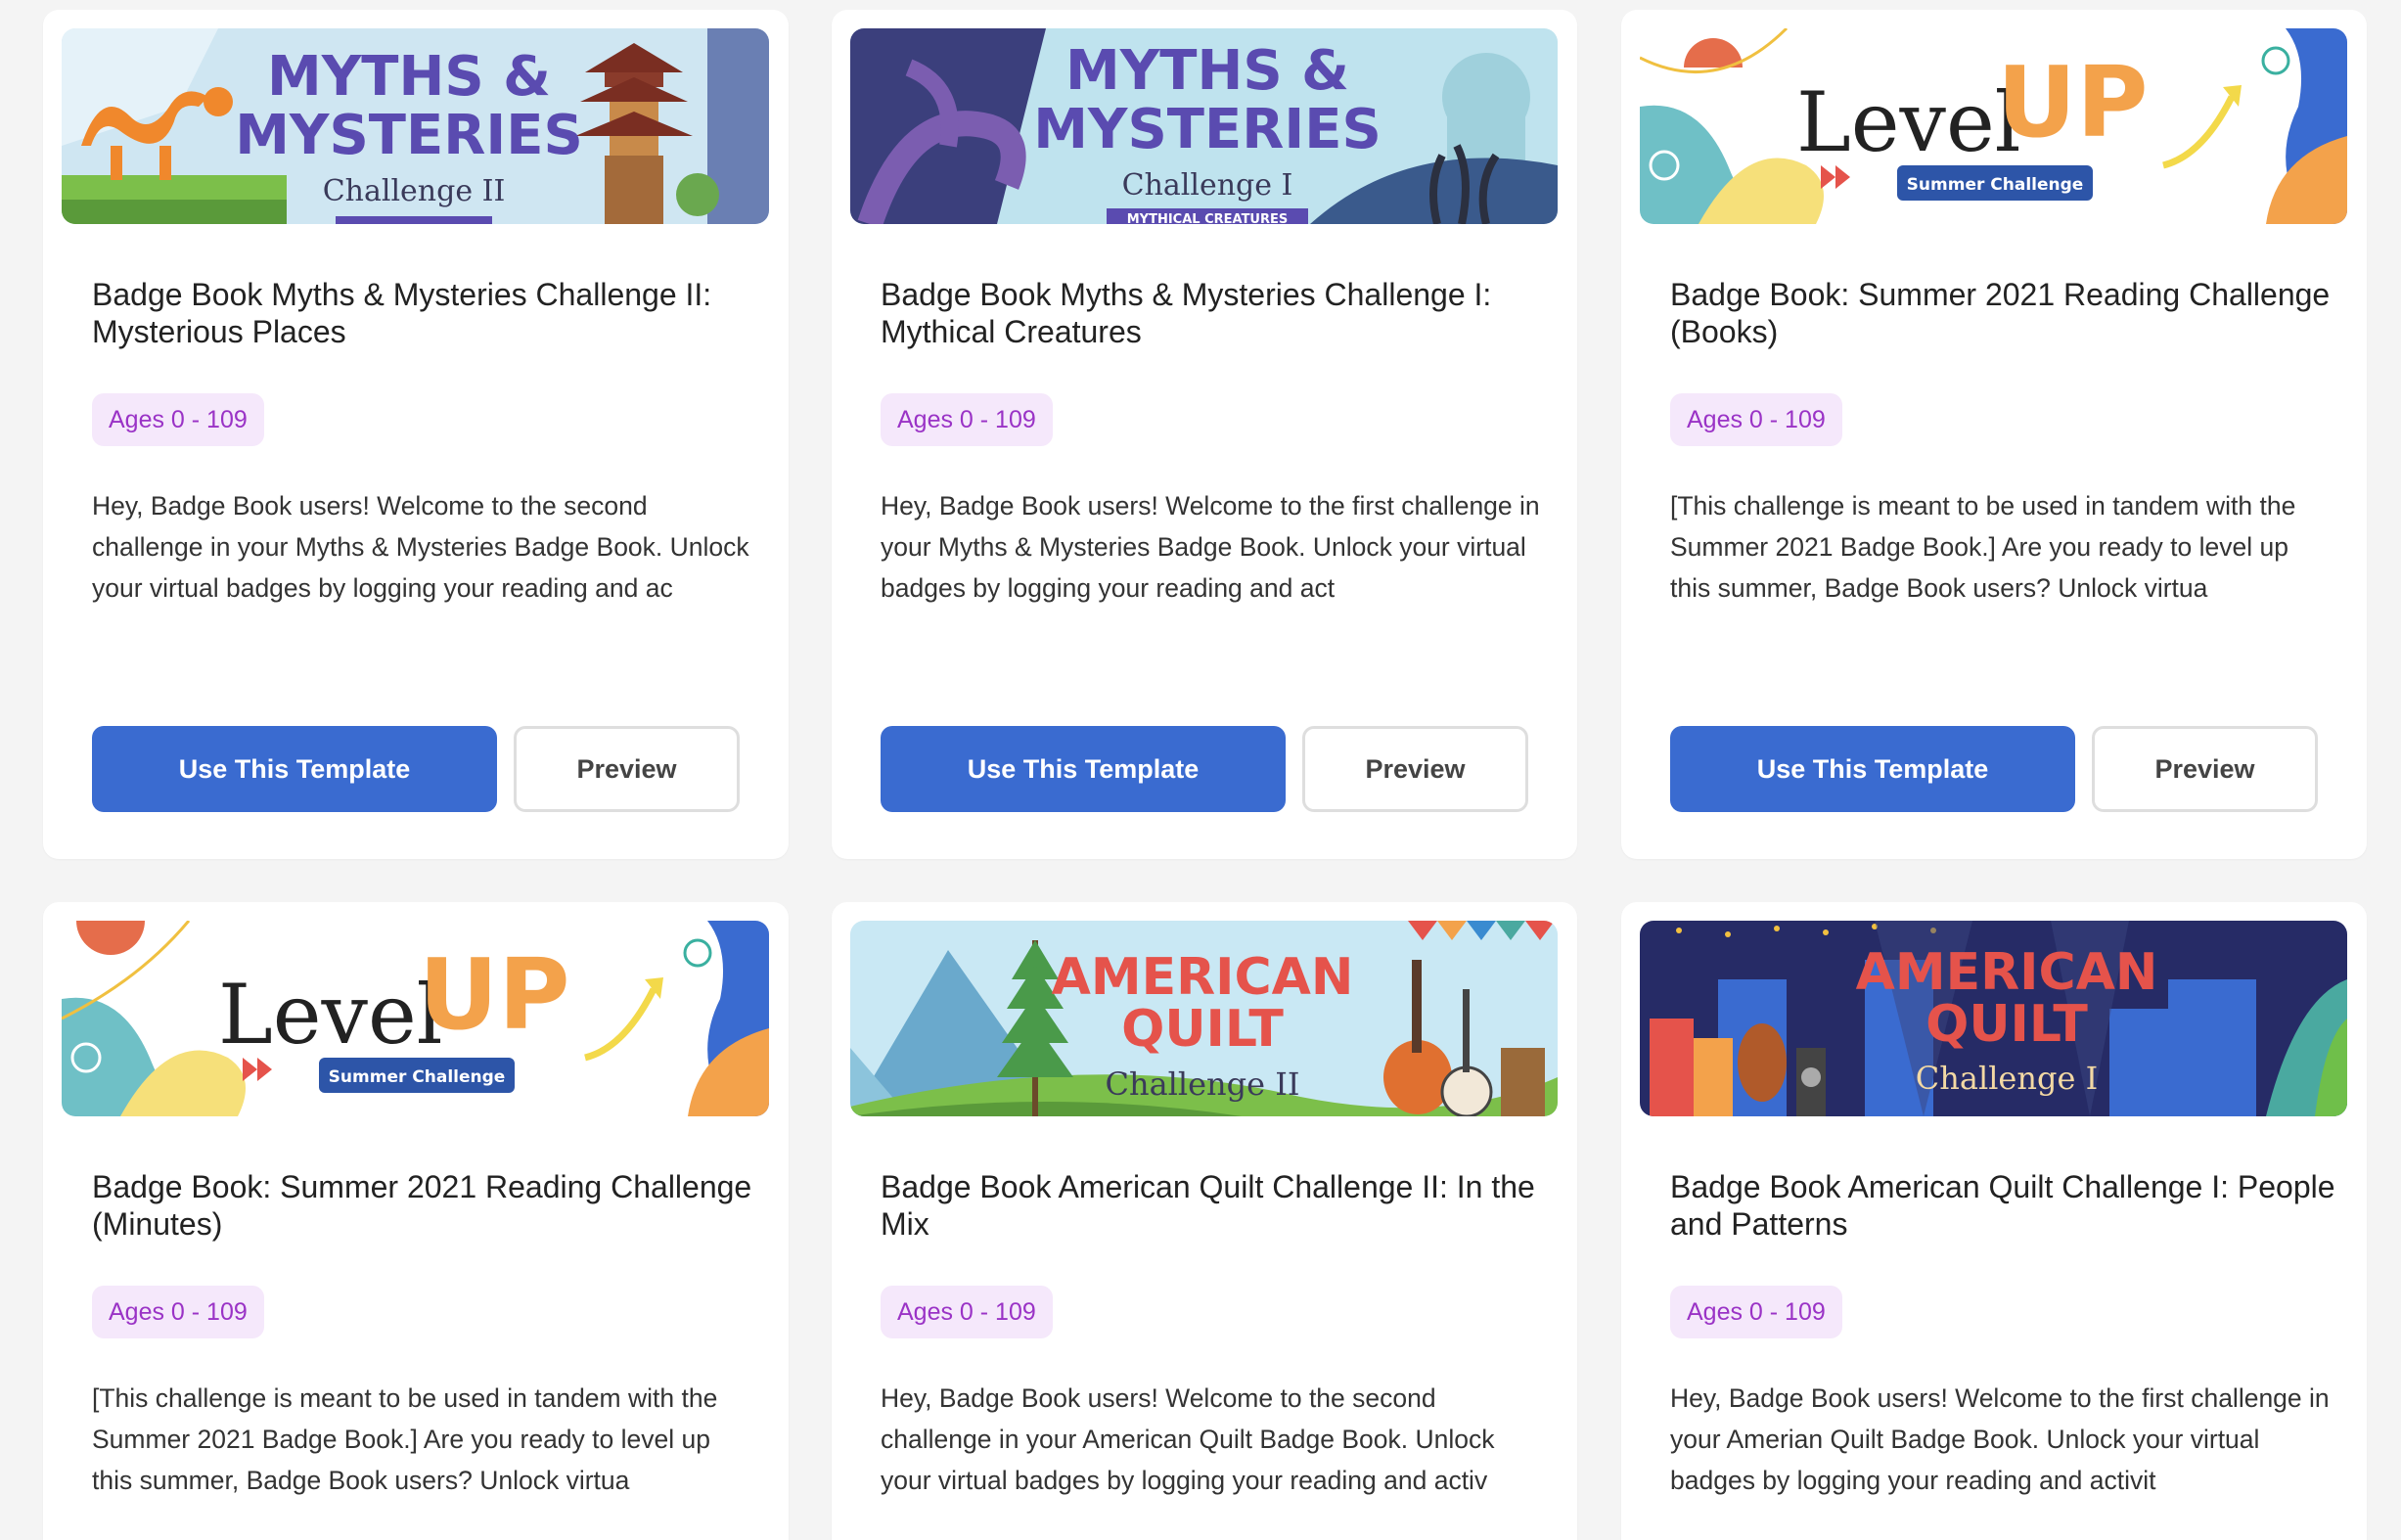 The width and height of the screenshot is (2401, 1540). I want to click on banner-american-quilt-2: AMERICAN QUILT Challenge II, so click(1204, 1018).